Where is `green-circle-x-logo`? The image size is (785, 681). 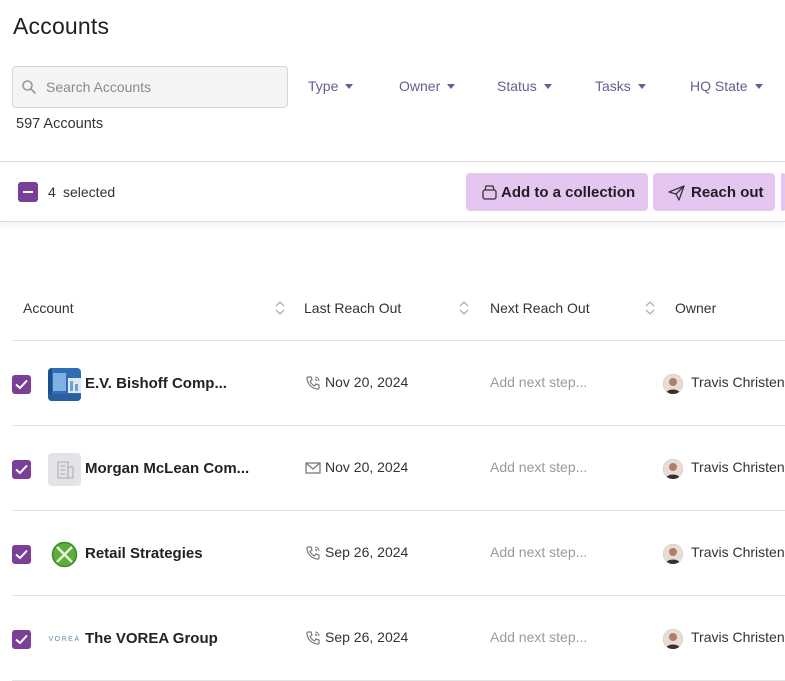 green-circle-x-logo is located at coordinates (64, 554).